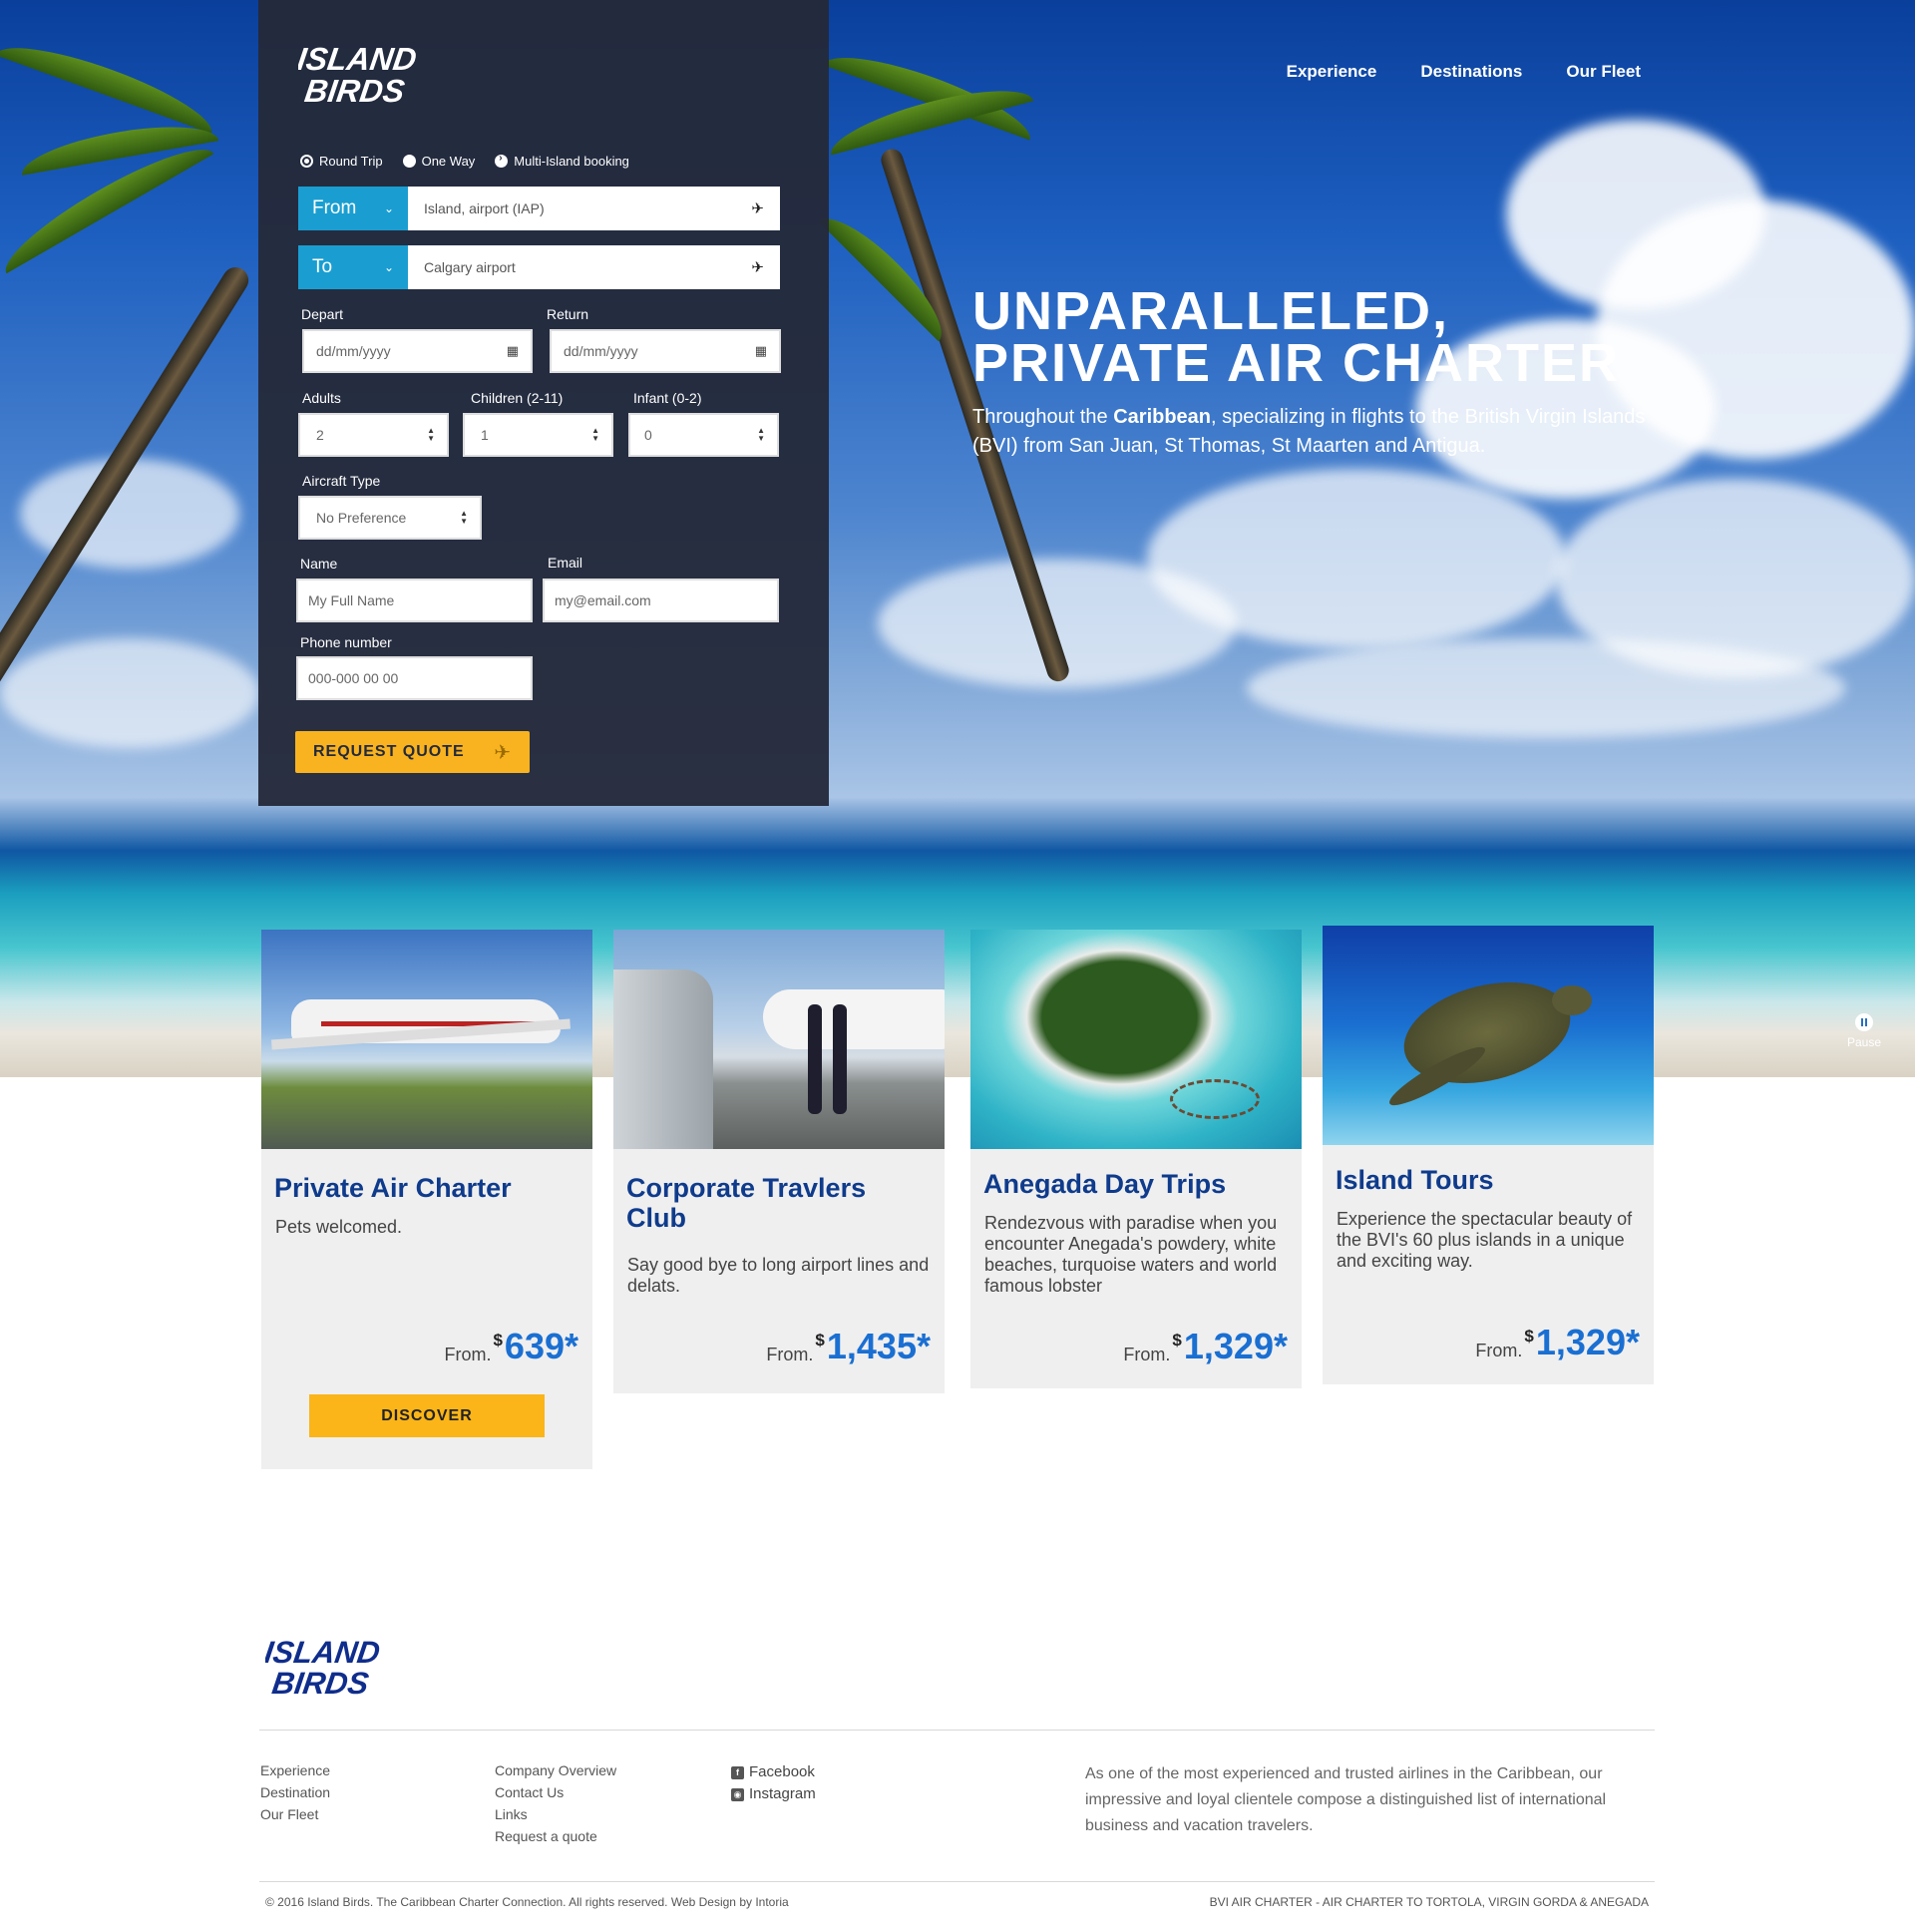  What do you see at coordinates (854, 1019) in the screenshot?
I see `jet-body` at bounding box center [854, 1019].